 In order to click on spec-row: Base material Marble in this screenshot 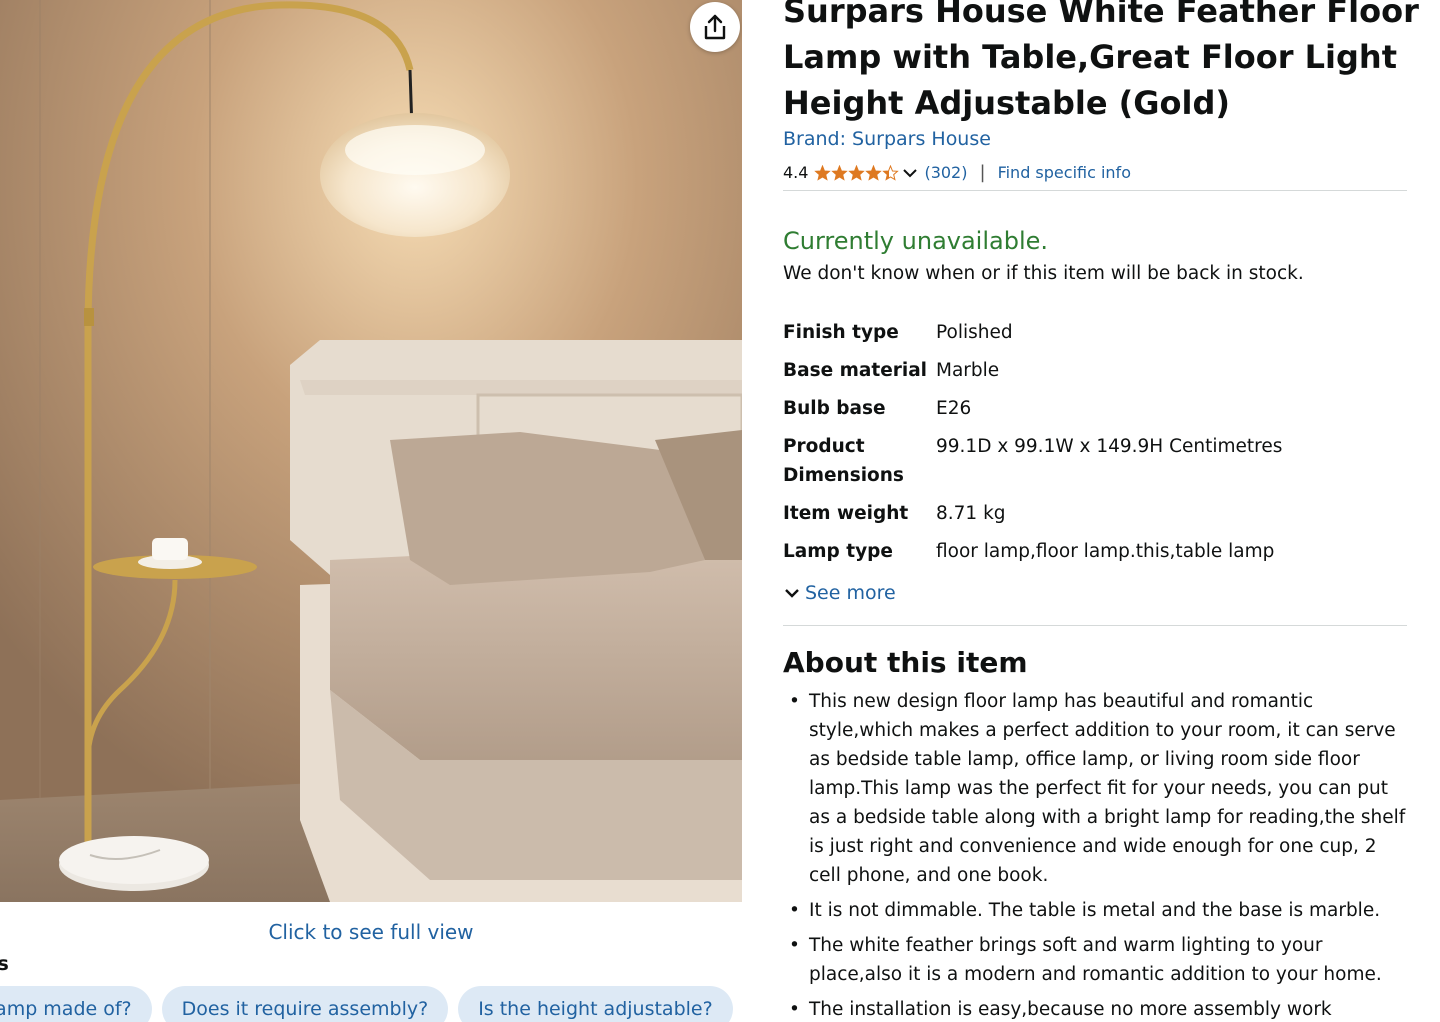, I will do `click(1093, 370)`.